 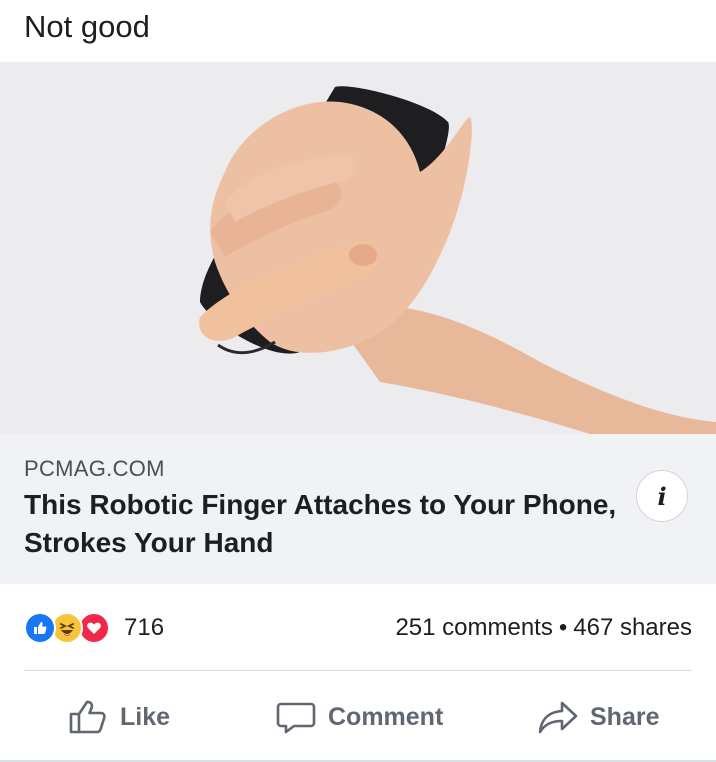 What do you see at coordinates (119, 717) in the screenshot?
I see `like-button: Like` at bounding box center [119, 717].